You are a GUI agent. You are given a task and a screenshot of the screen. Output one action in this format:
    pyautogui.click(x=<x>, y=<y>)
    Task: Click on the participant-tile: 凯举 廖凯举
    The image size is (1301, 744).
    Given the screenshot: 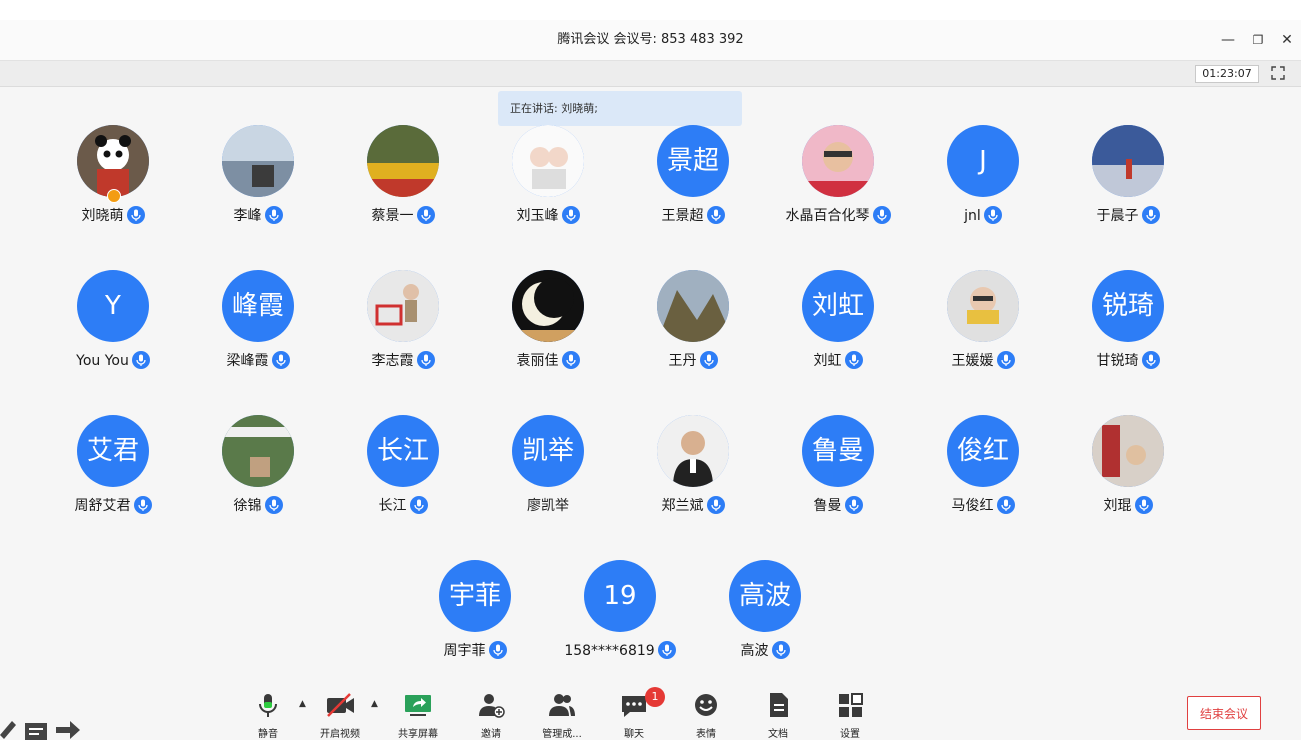 What is the action you would take?
    pyautogui.click(x=548, y=470)
    